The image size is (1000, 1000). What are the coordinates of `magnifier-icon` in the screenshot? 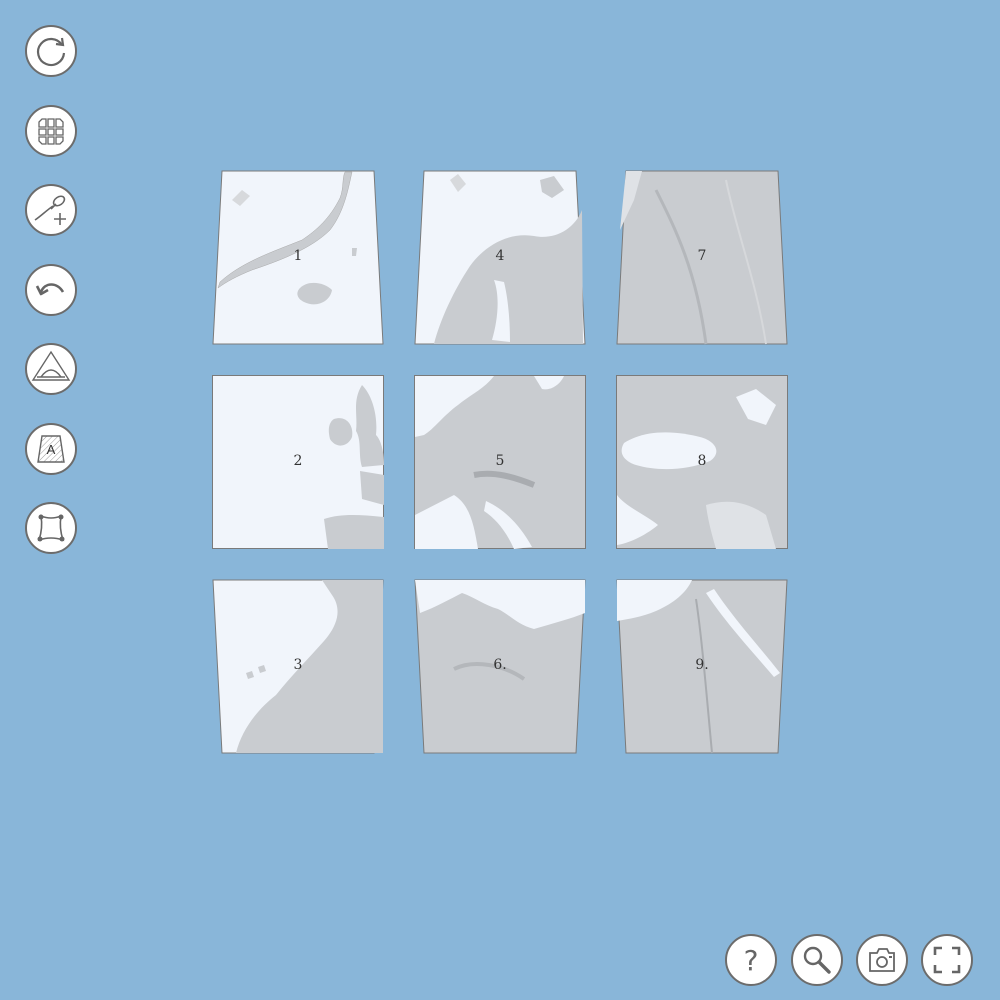 It's located at (817, 960).